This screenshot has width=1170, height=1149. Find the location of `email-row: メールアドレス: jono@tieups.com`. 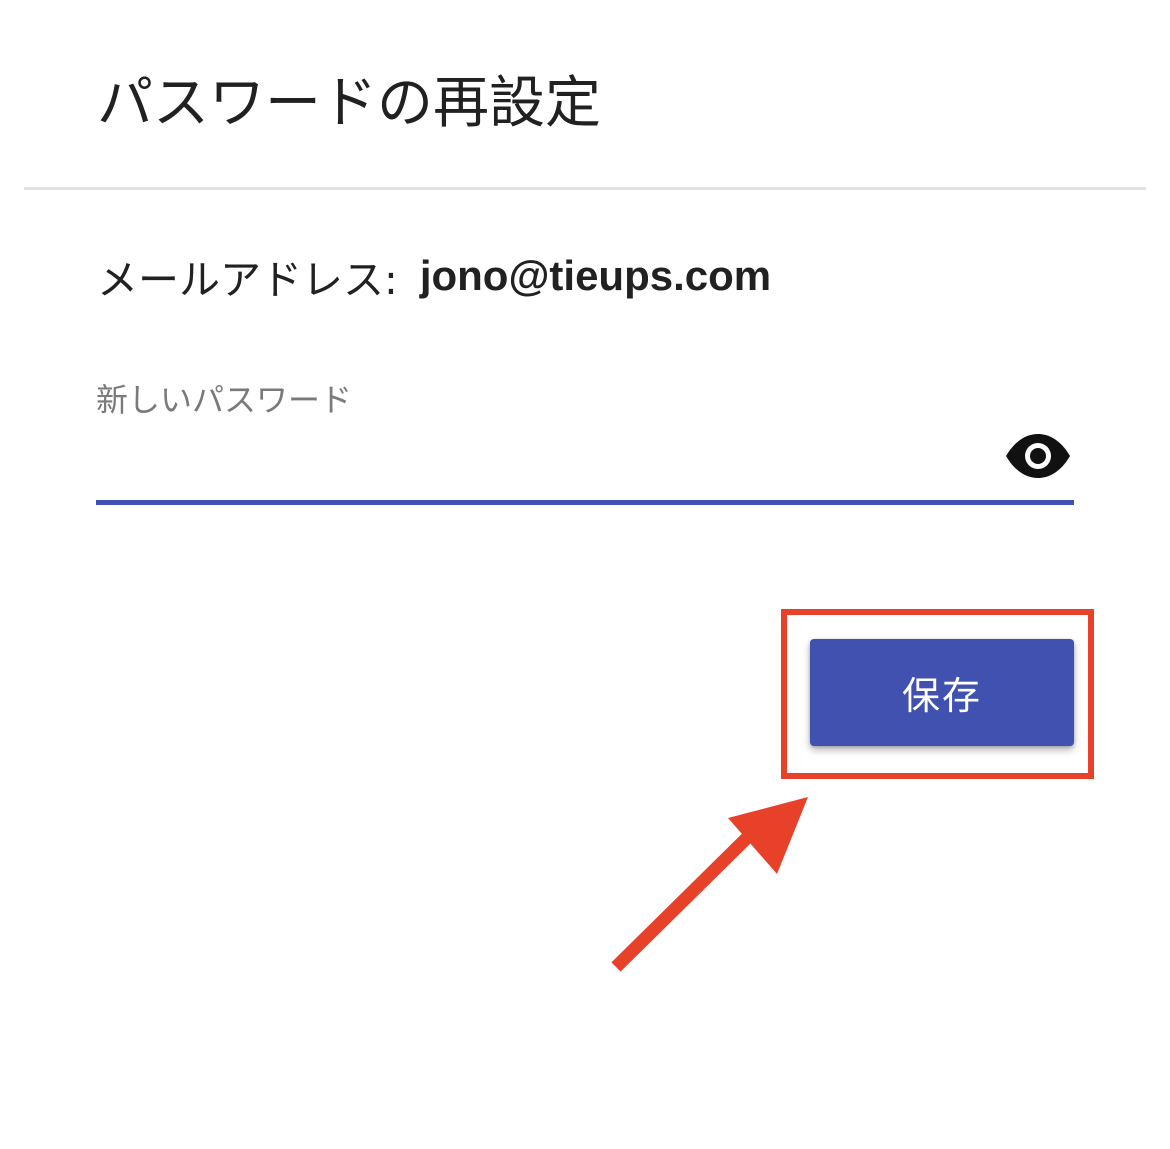

email-row: メールアドレス: jono@tieups.com is located at coordinates (434, 276).